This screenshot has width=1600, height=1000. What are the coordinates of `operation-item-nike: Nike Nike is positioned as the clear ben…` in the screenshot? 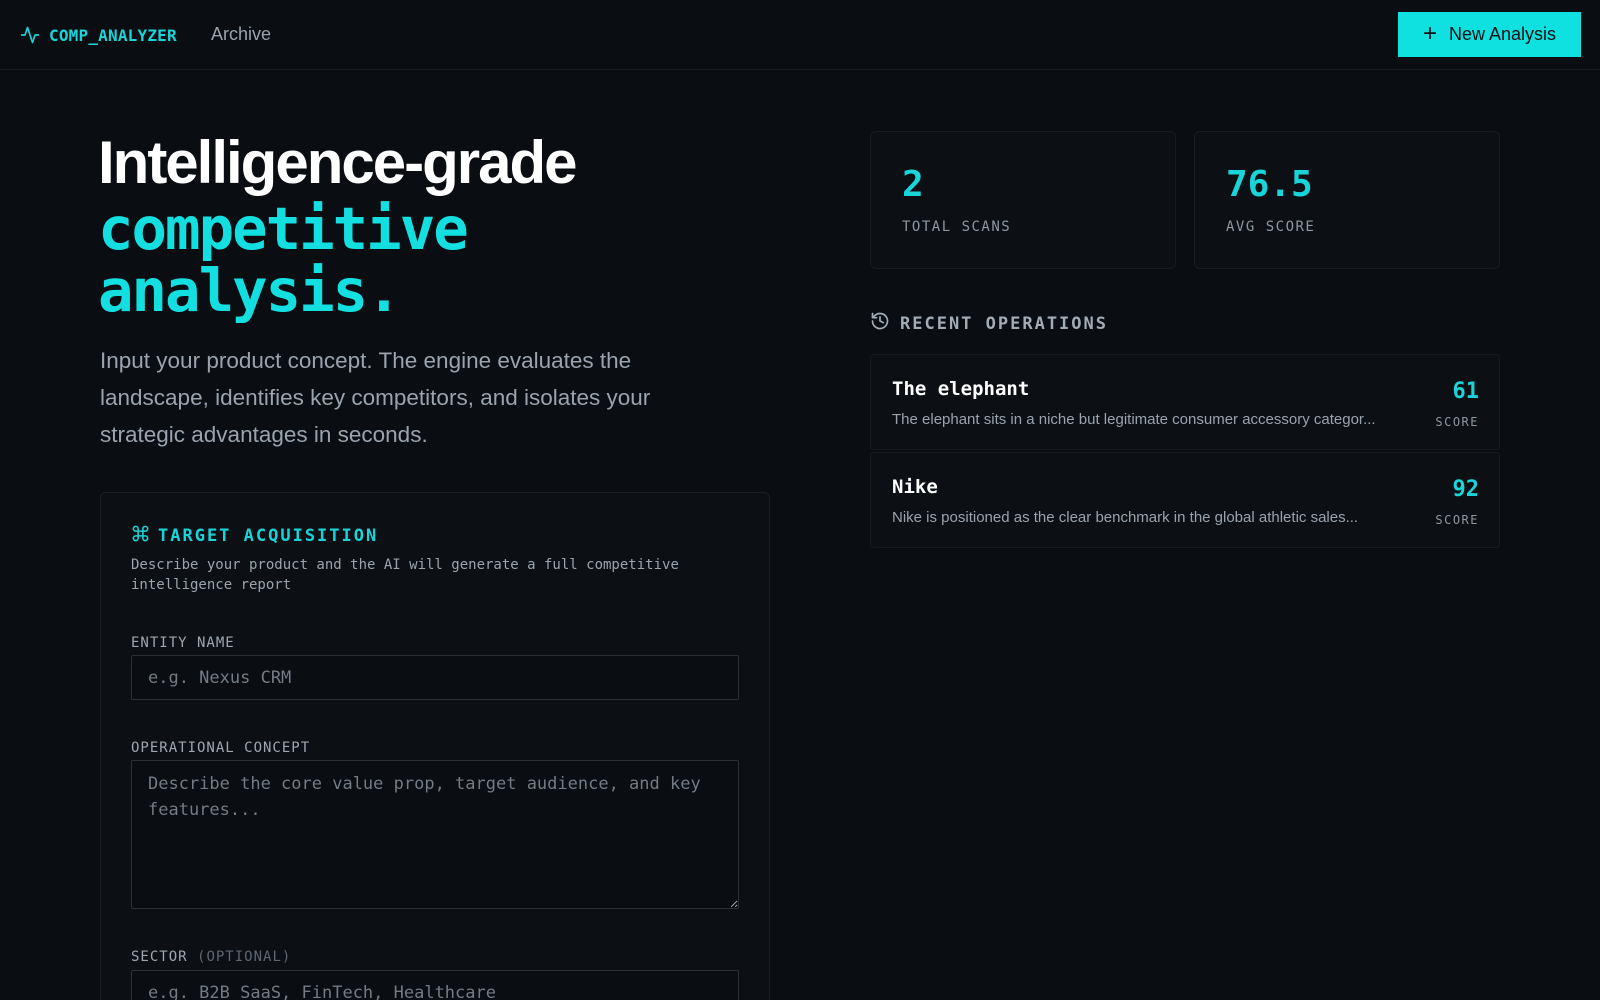 It's located at (1185, 500).